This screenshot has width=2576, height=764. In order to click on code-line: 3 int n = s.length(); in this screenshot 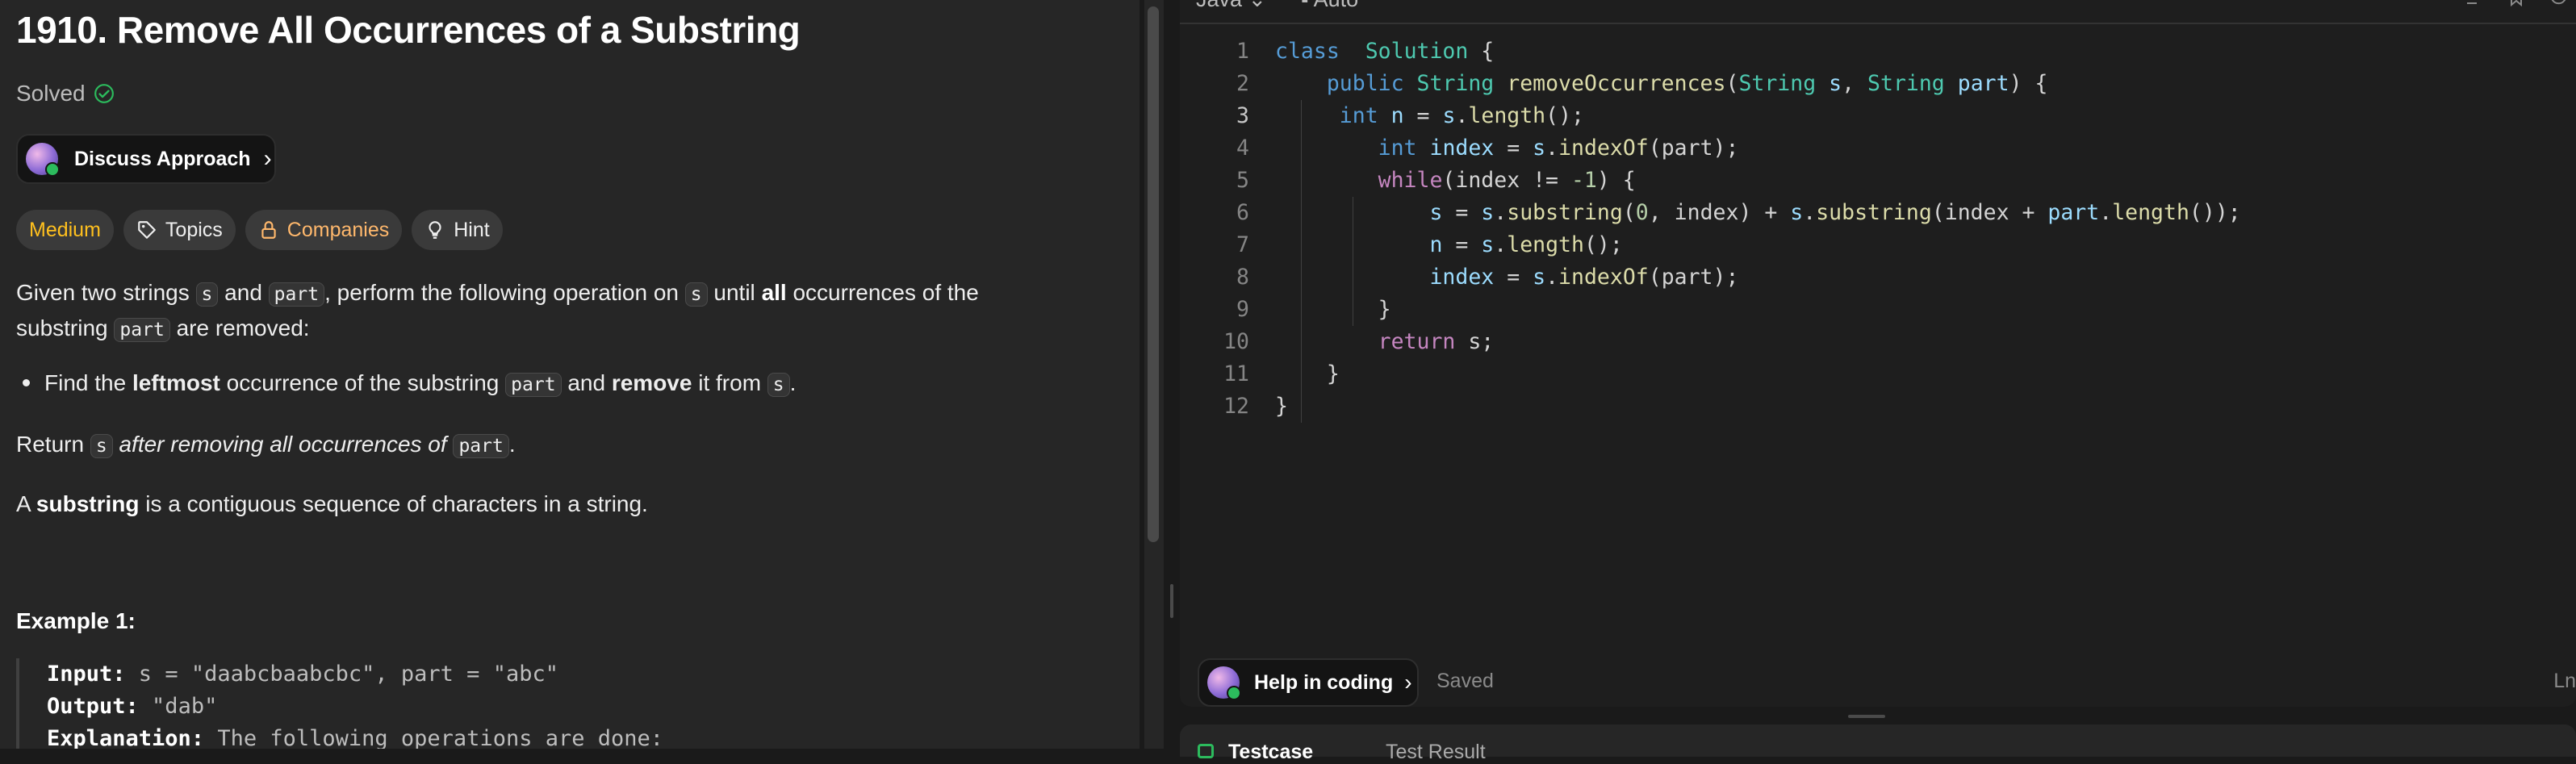, I will do `click(1710, 116)`.